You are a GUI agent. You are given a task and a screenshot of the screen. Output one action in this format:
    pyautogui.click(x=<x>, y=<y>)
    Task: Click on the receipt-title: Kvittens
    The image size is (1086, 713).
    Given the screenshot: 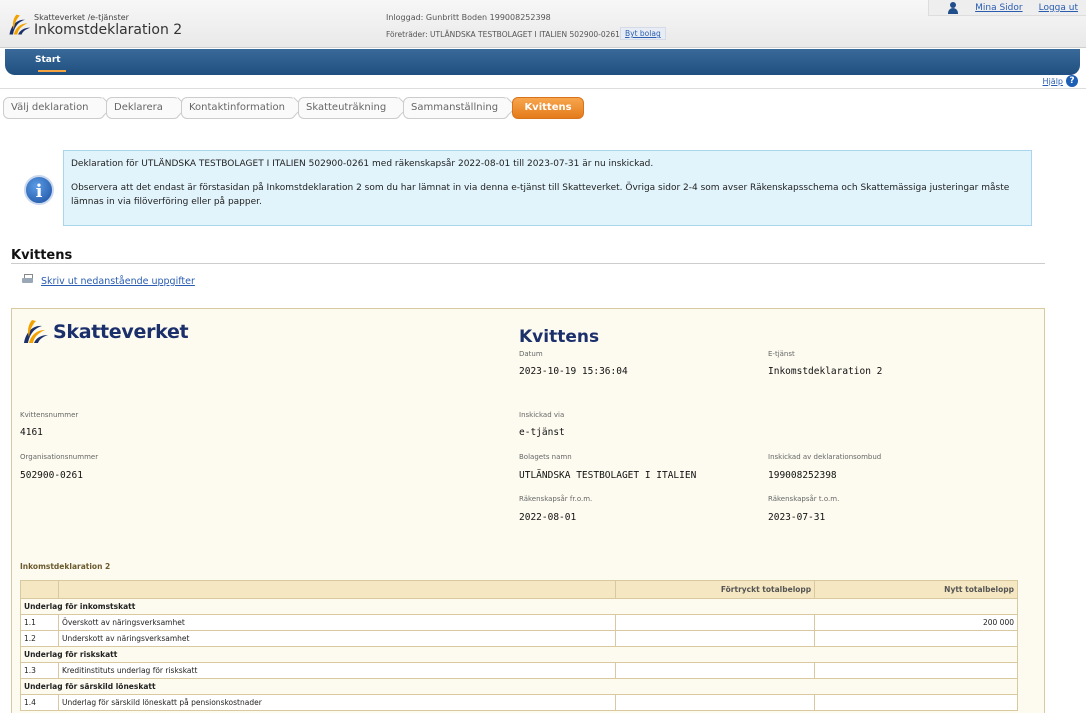 What is the action you would take?
    pyautogui.click(x=559, y=337)
    